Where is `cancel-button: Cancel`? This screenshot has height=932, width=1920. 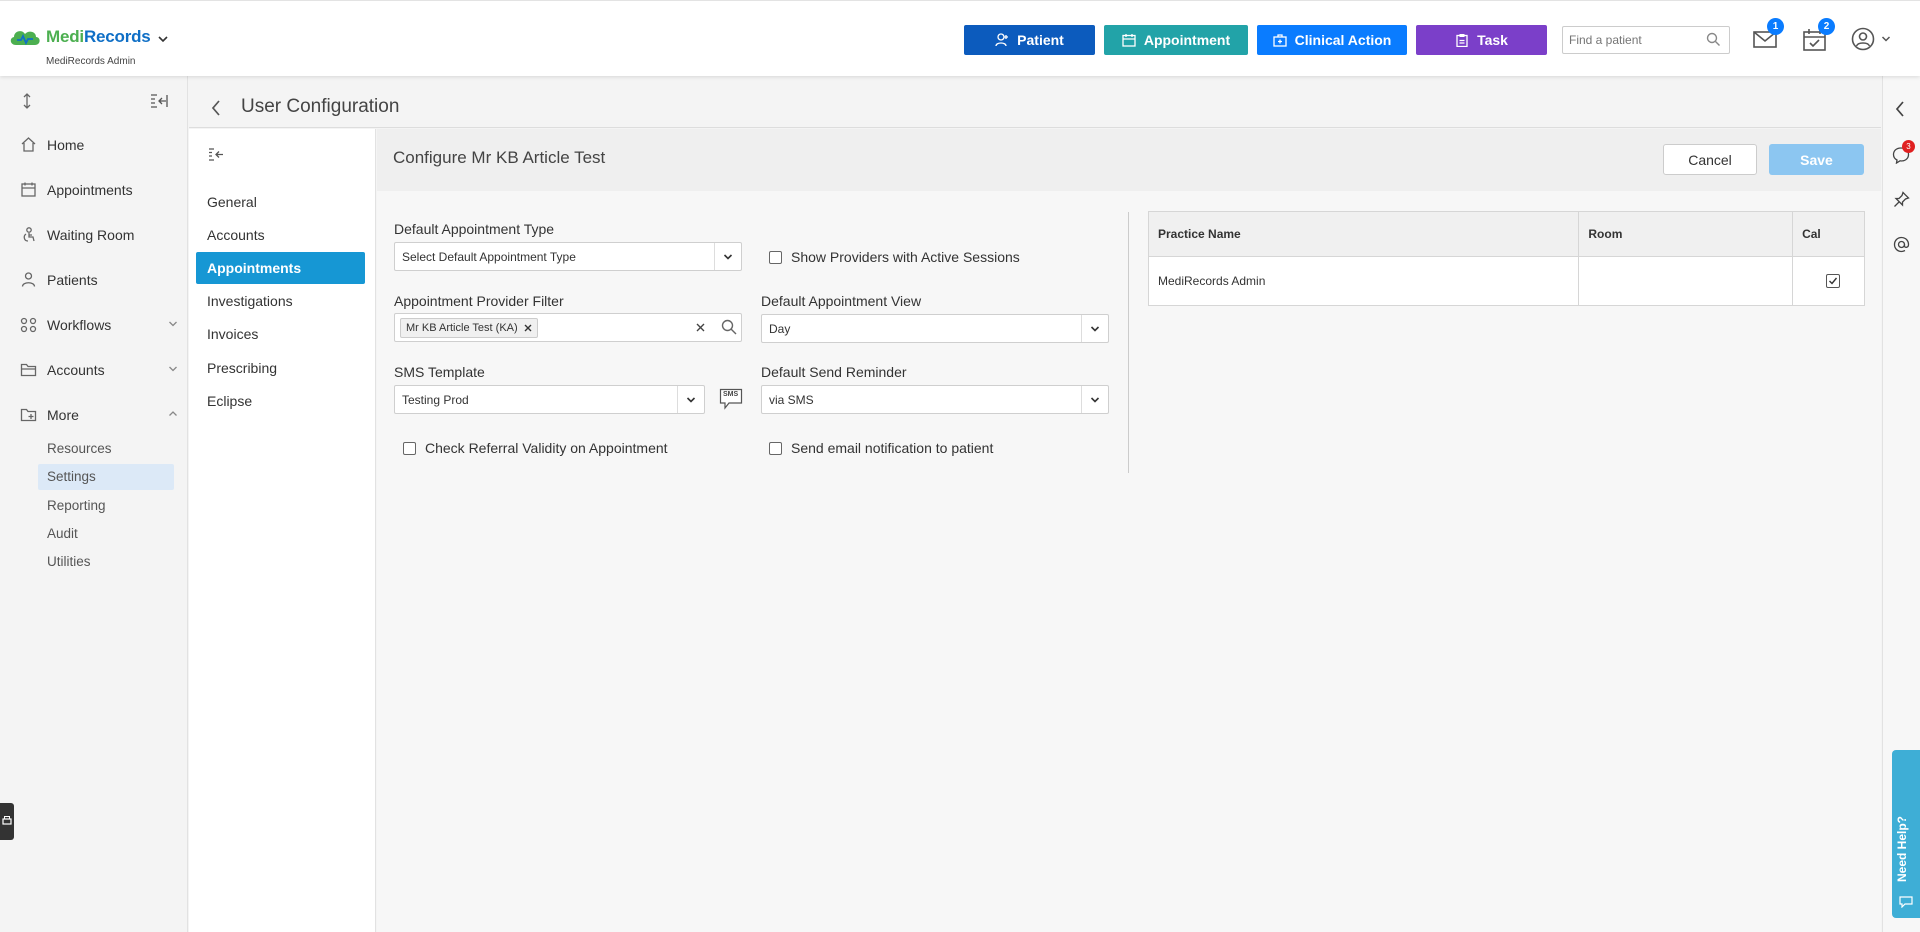 cancel-button: Cancel is located at coordinates (1710, 159).